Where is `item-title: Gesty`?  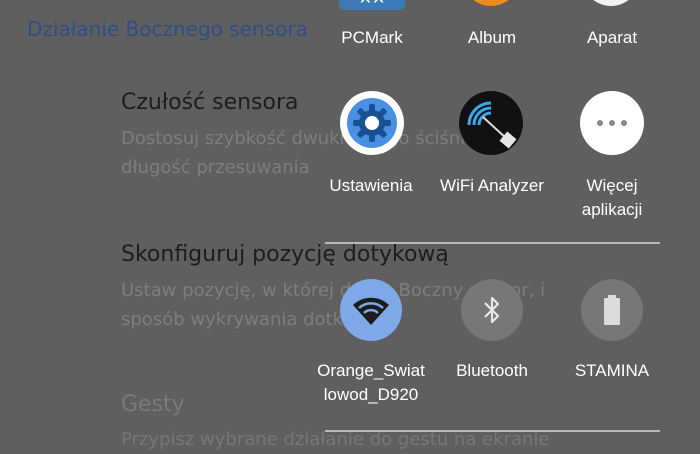 item-title: Gesty is located at coordinates (153, 404).